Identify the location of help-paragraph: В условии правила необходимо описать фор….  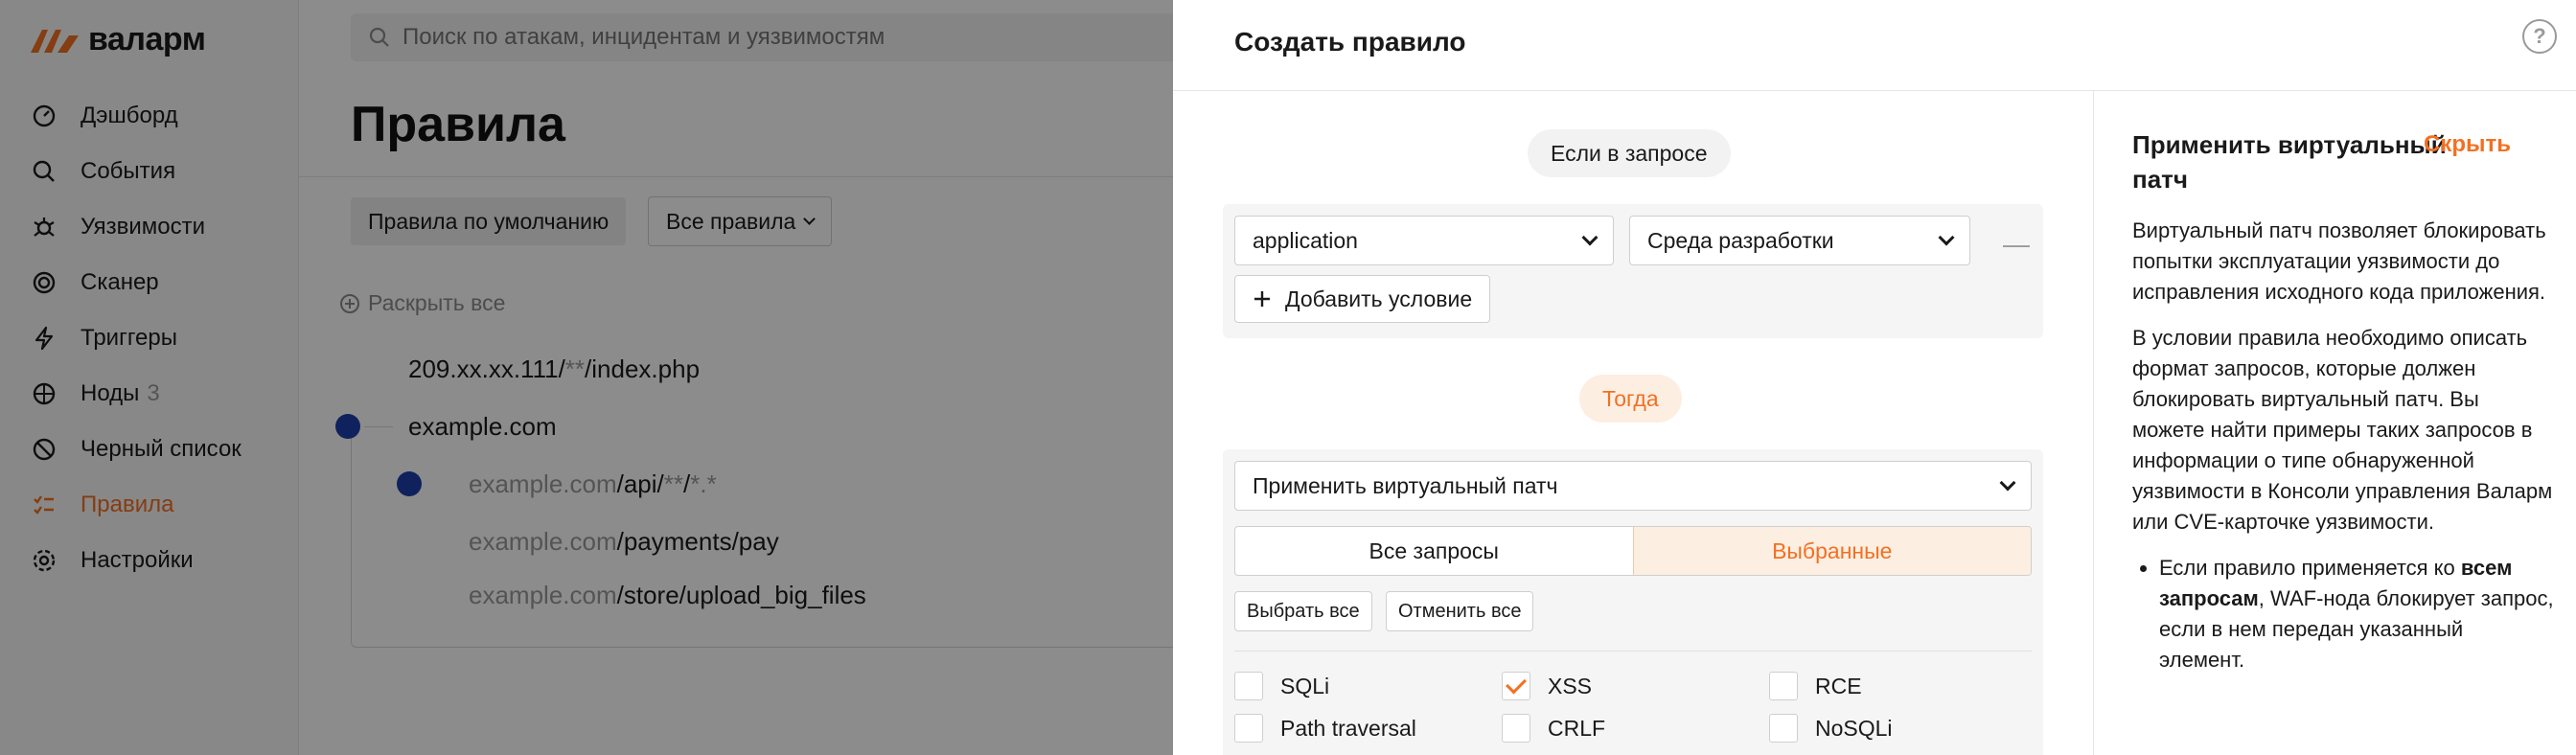
(2342, 430).